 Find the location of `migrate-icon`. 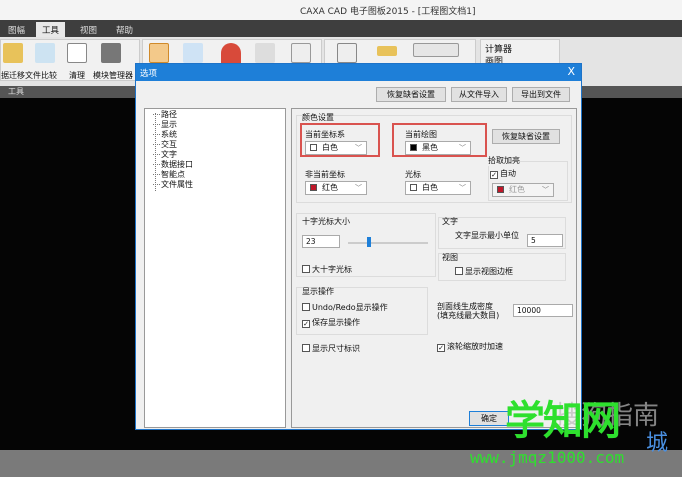

migrate-icon is located at coordinates (13, 53).